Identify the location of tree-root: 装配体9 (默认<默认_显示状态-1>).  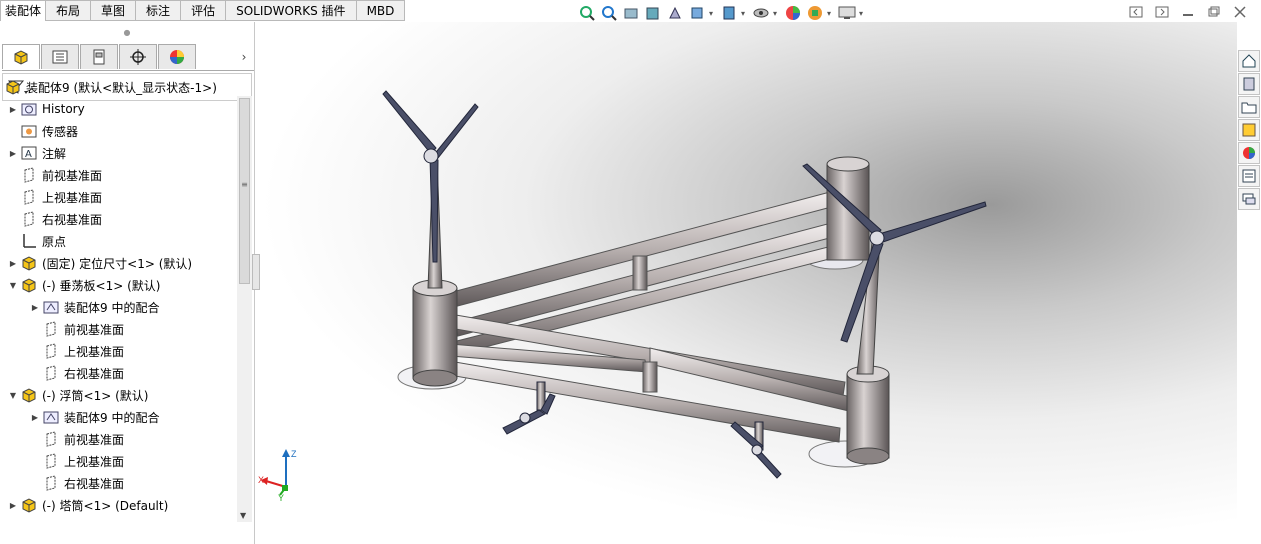
(118, 87).